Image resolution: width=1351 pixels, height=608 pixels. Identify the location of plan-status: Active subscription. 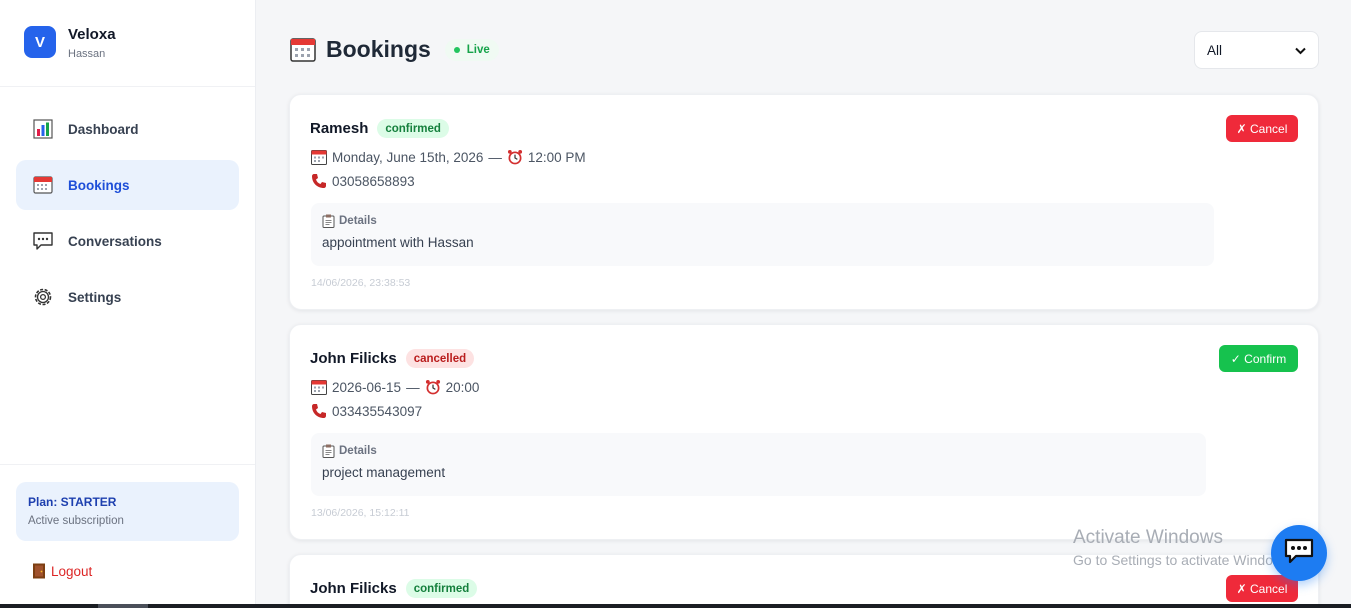
(76, 521).